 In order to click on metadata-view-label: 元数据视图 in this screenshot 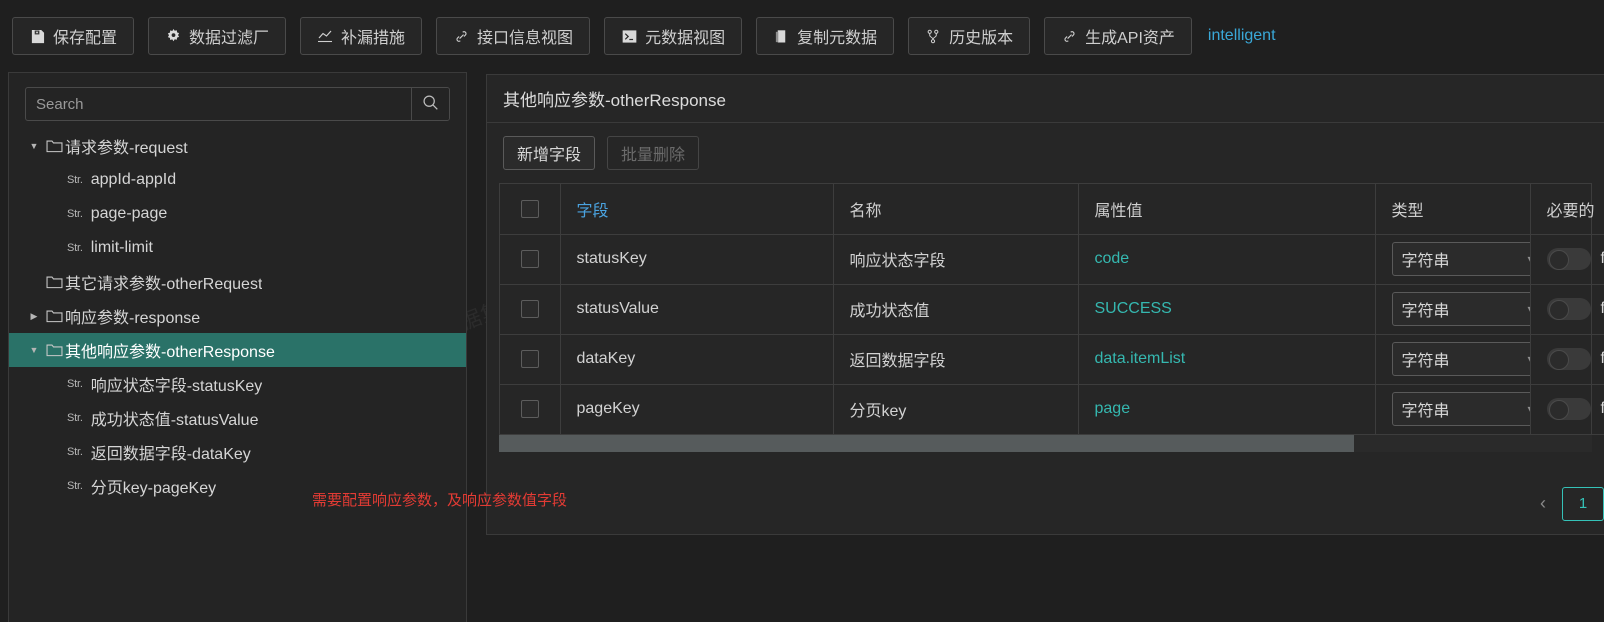, I will do `click(685, 38)`.